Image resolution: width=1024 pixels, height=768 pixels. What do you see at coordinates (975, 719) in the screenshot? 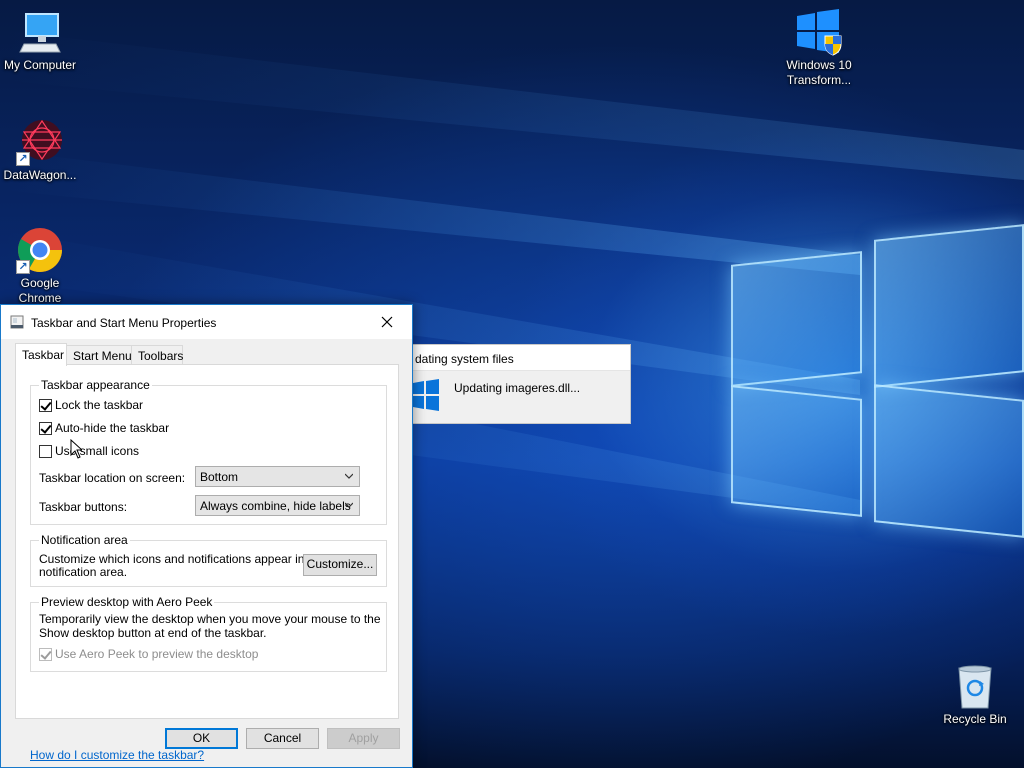
I see `desktop-icon-label: Recycle Bin` at bounding box center [975, 719].